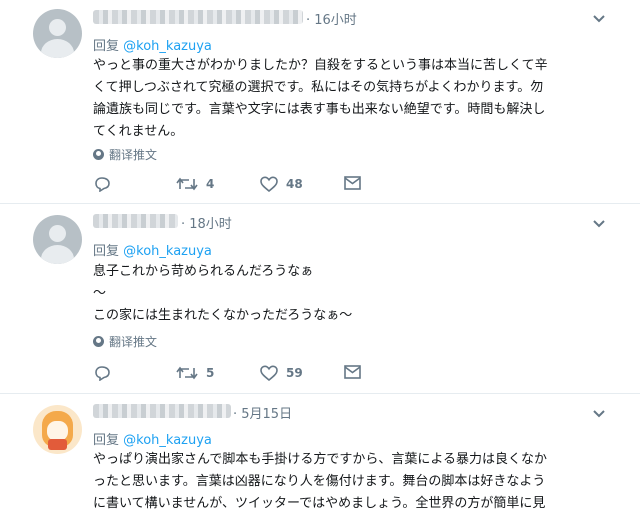 The width and height of the screenshot is (640, 515). I want to click on retweet-button: 4, so click(195, 184).